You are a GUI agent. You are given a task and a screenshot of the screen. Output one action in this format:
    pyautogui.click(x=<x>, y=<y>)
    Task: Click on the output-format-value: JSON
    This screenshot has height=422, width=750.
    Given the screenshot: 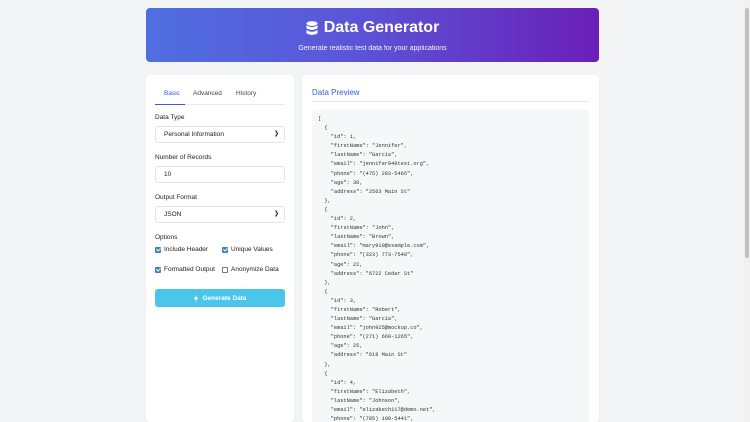 What is the action you would take?
    pyautogui.click(x=173, y=214)
    